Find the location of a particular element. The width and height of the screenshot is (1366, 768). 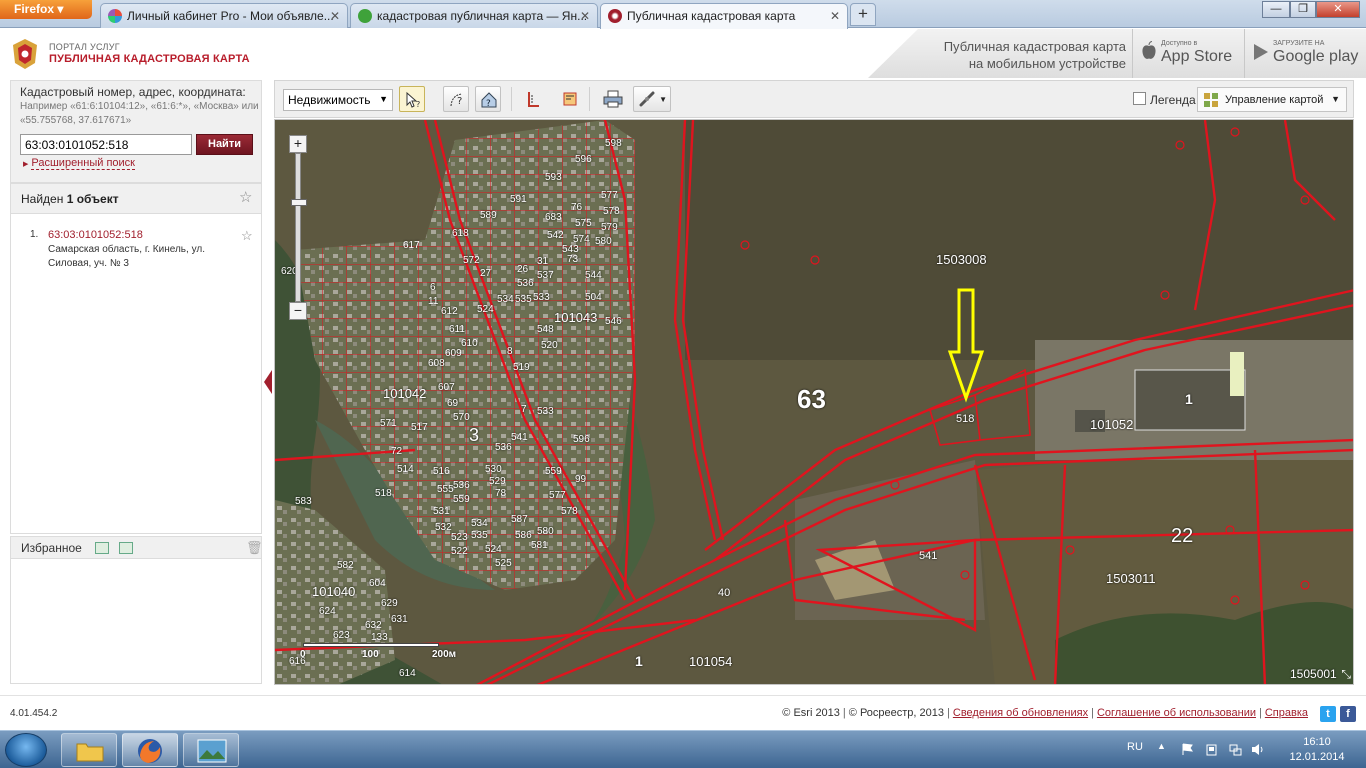

ruler-tool is located at coordinates (534, 99).